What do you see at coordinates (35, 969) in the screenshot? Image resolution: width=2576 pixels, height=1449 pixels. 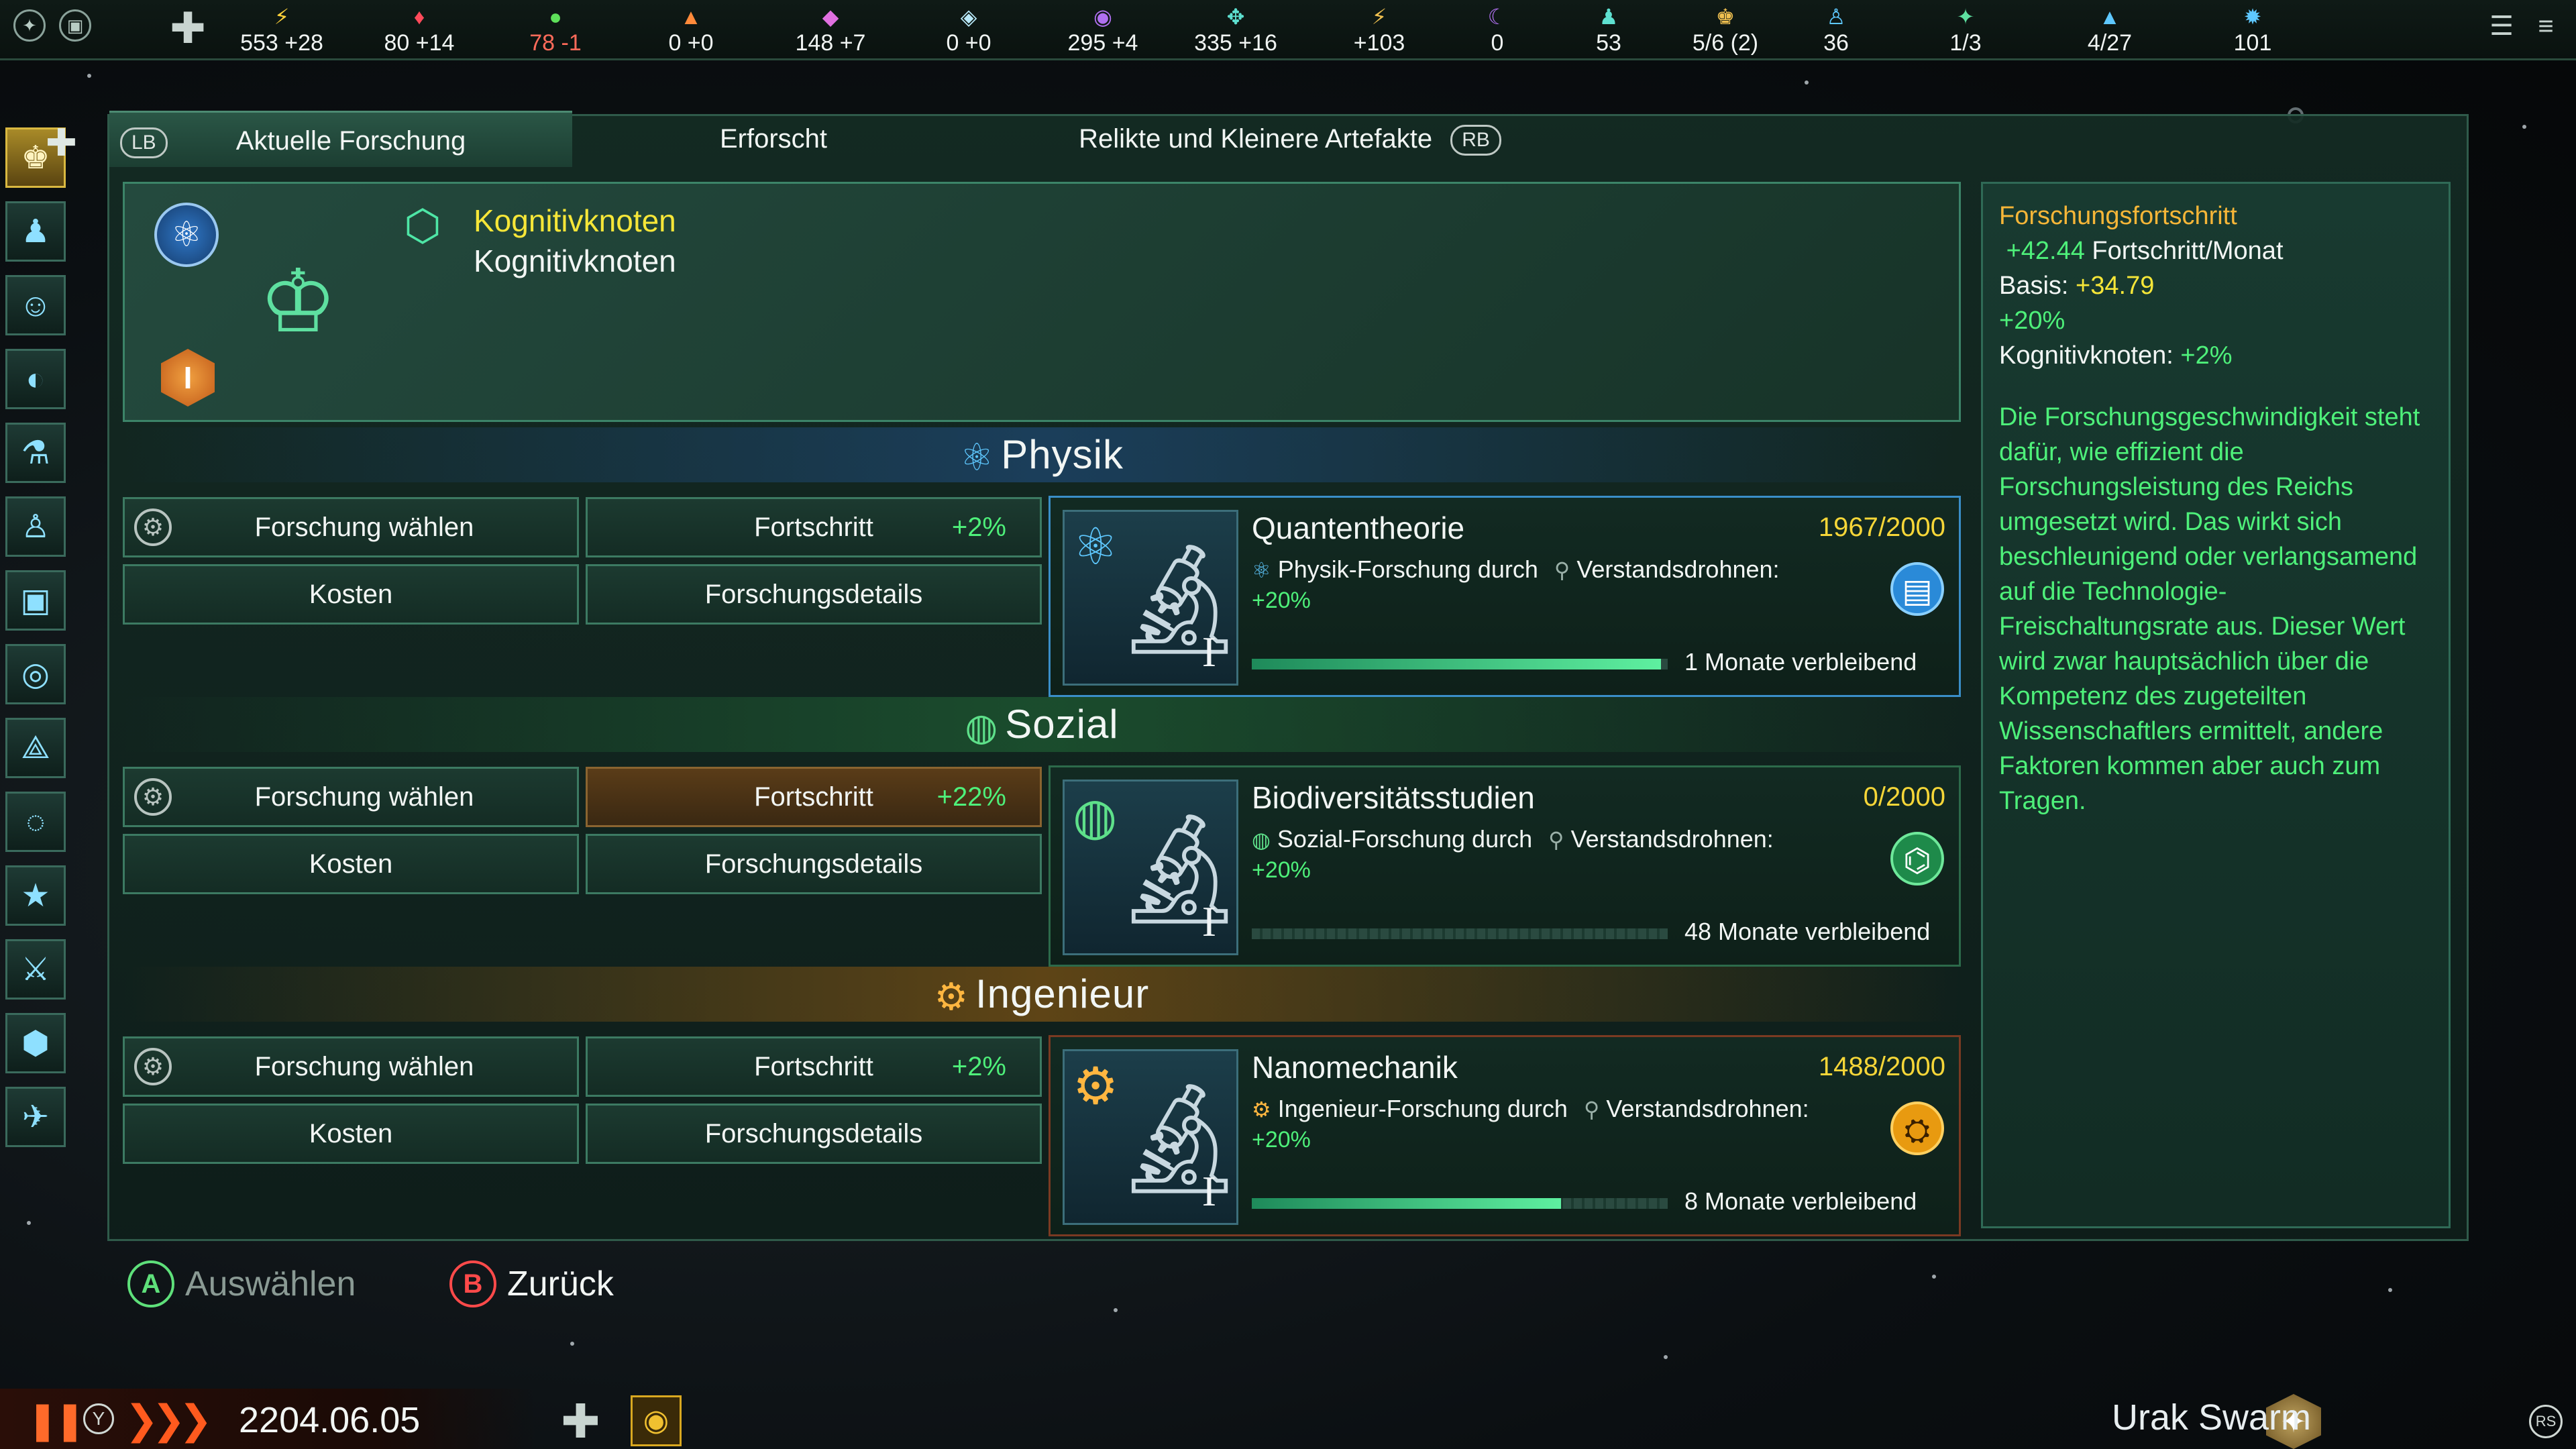 I see `sidebar-item-military: ⚔` at bounding box center [35, 969].